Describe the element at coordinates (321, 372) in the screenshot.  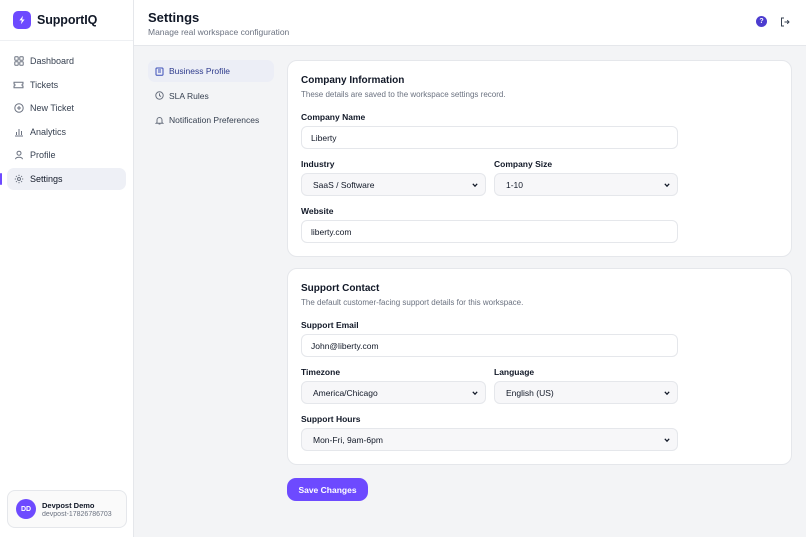
I see `timezone-label: Timezone` at that location.